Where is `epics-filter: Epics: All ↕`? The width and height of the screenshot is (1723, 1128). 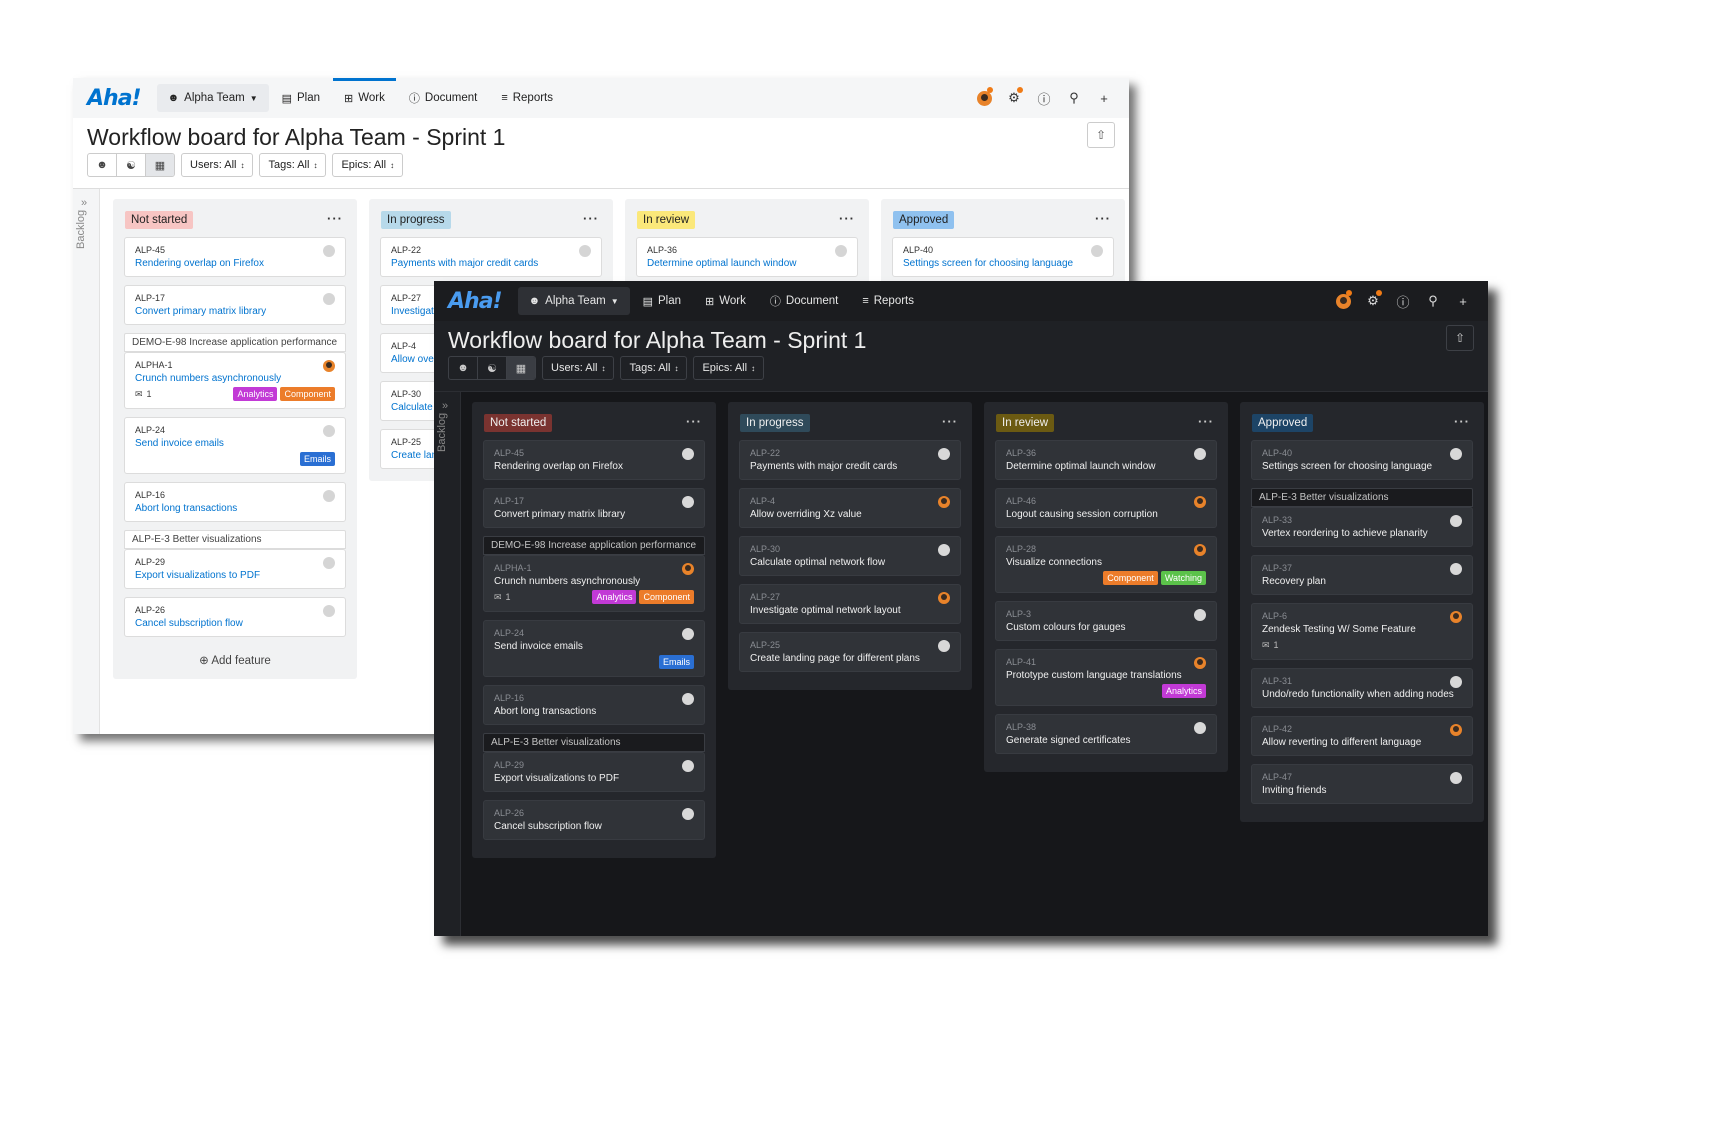
epics-filter: Epics: All ↕ is located at coordinates (368, 165).